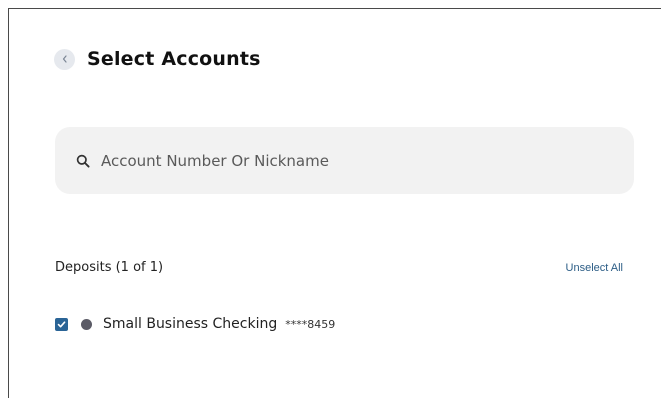 Image resolution: width=661 pixels, height=398 pixels. I want to click on back-button, so click(64, 59).